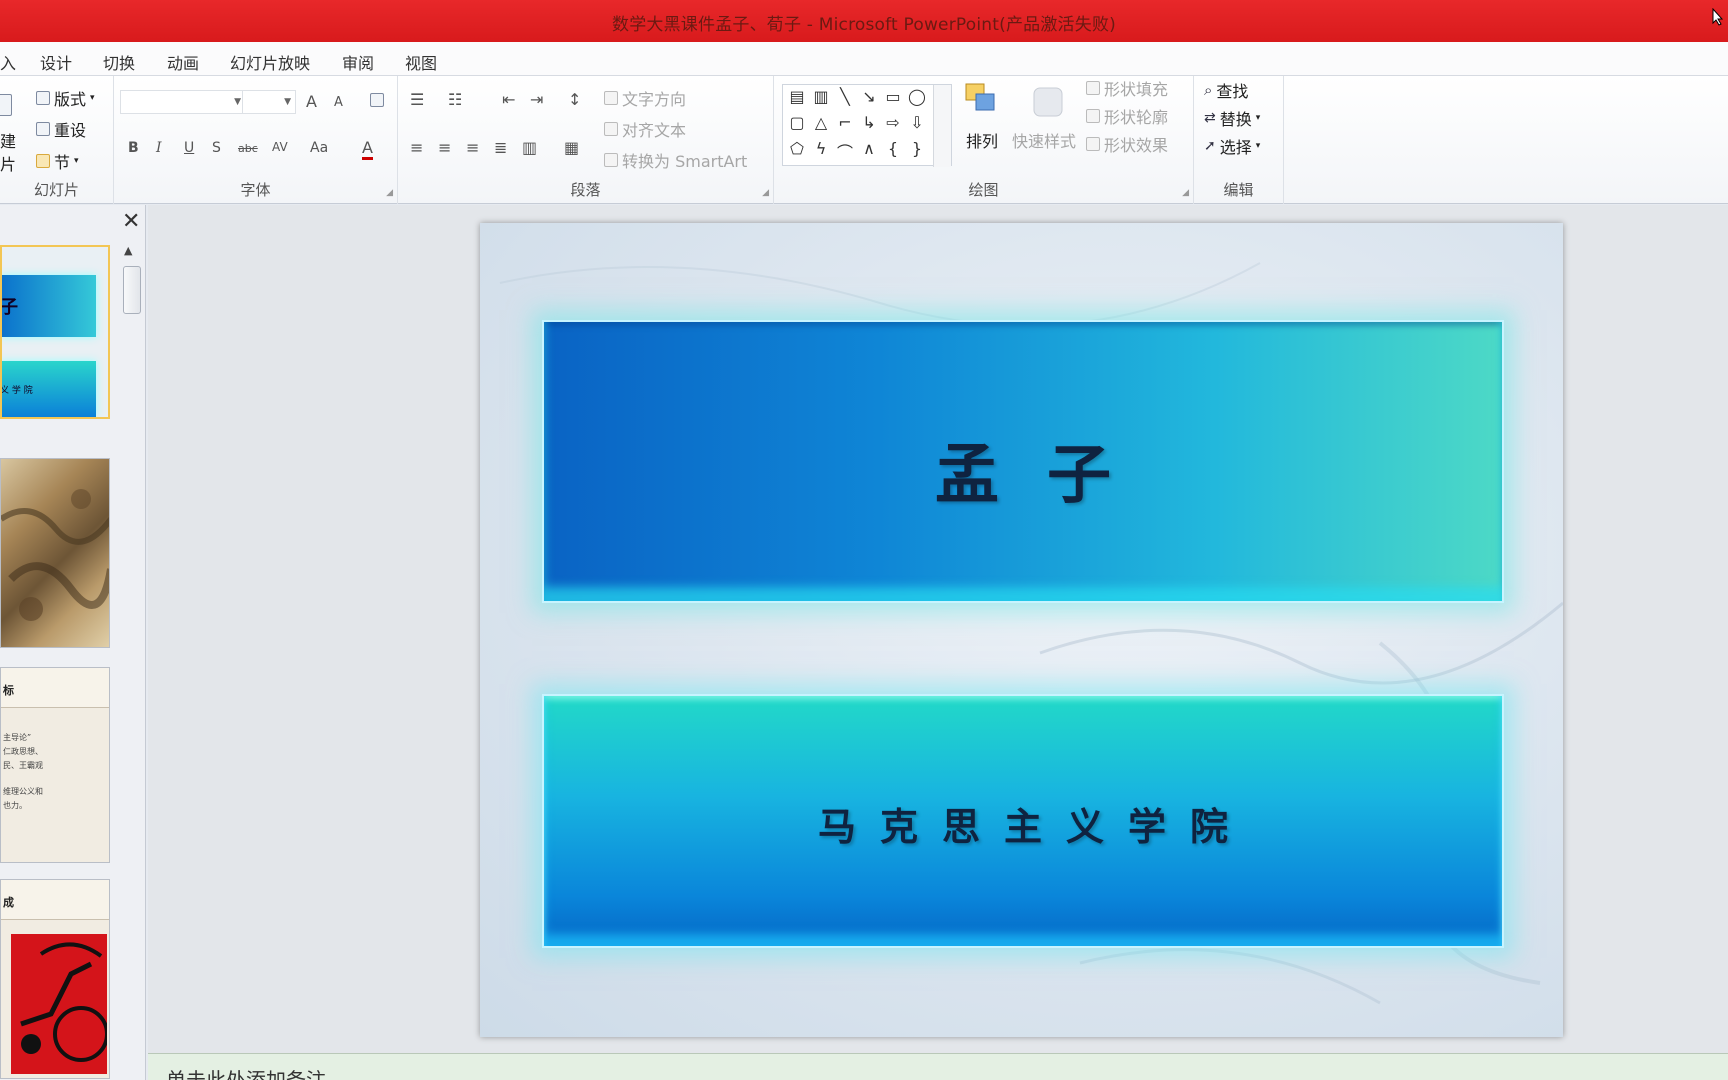  What do you see at coordinates (128, 250) in the screenshot?
I see `scroll-up-icon: ▲` at bounding box center [128, 250].